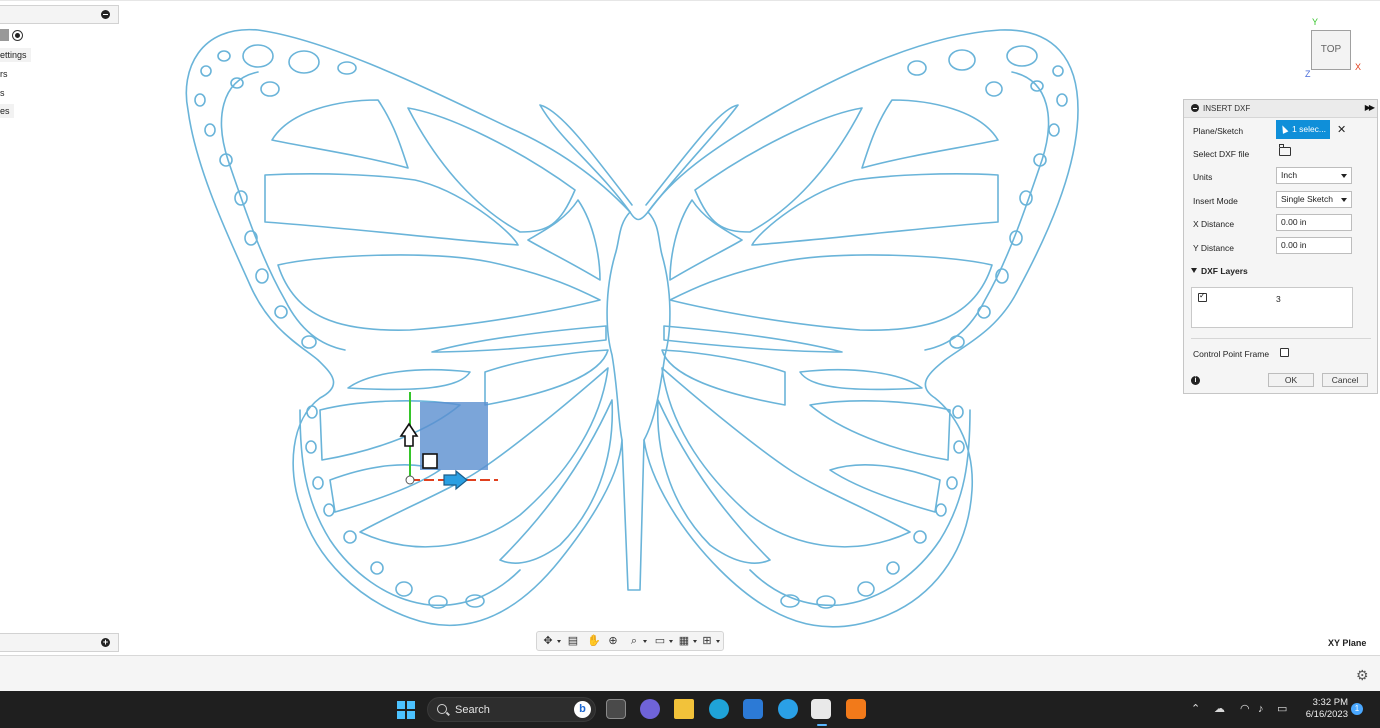  I want to click on add-icon: +, so click(105, 642).